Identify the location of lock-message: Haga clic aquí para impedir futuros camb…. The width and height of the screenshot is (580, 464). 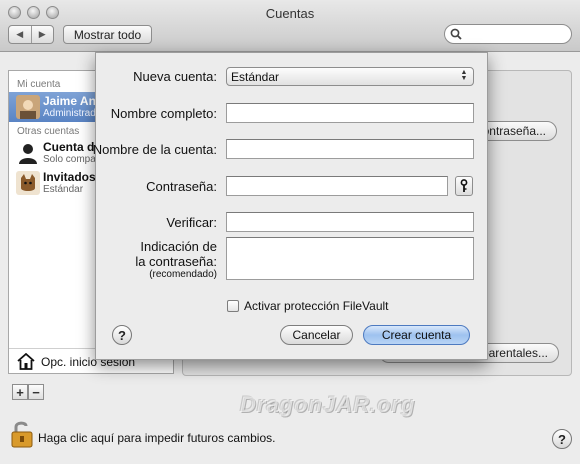
(157, 438).